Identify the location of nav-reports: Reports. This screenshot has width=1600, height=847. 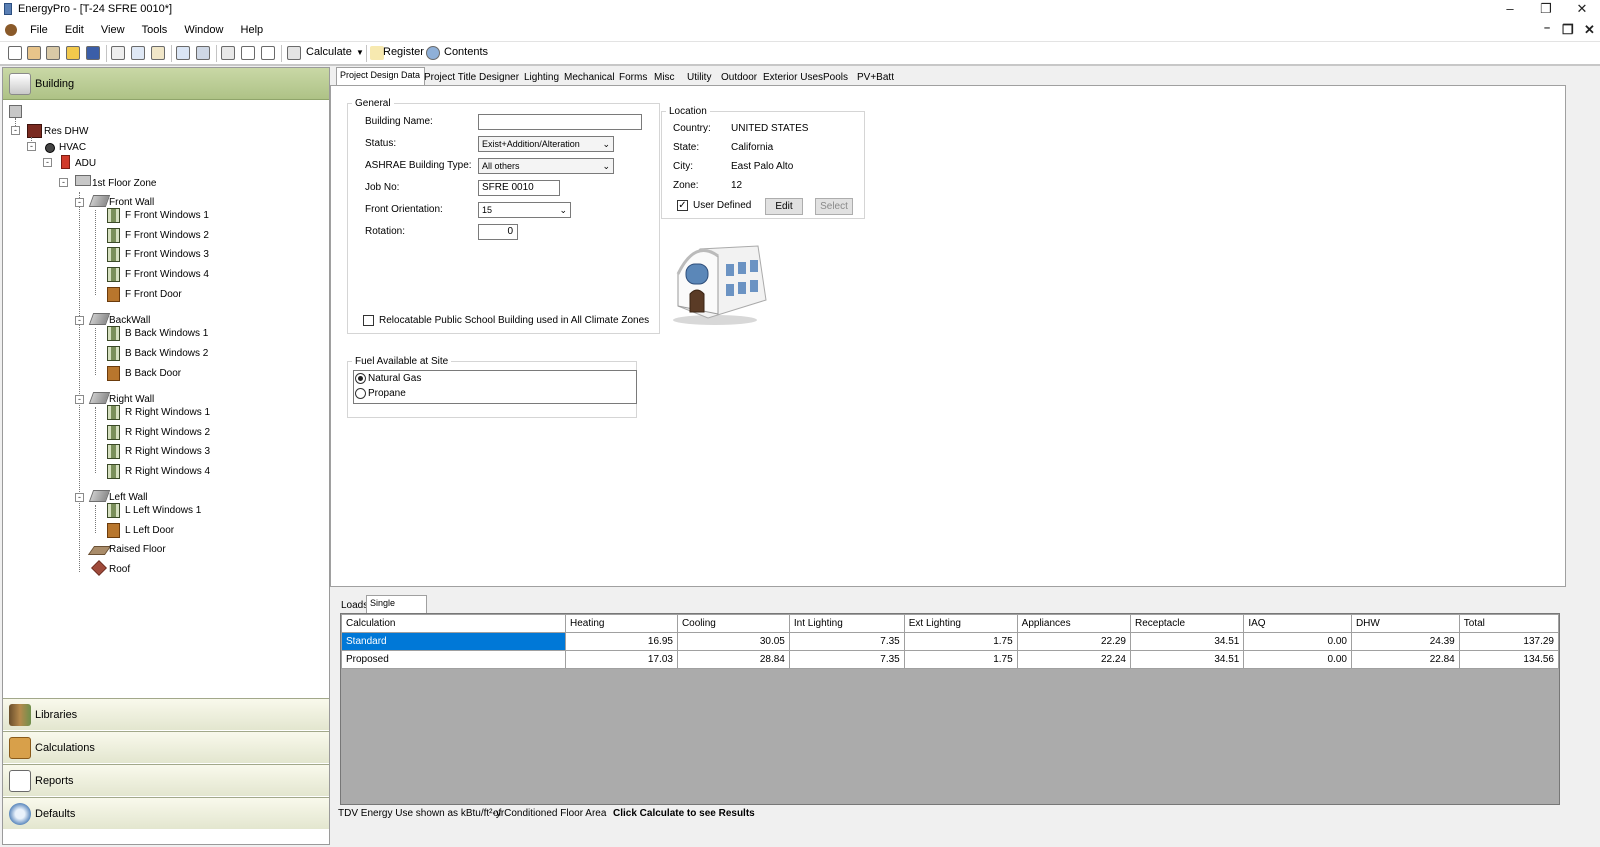
(166, 780).